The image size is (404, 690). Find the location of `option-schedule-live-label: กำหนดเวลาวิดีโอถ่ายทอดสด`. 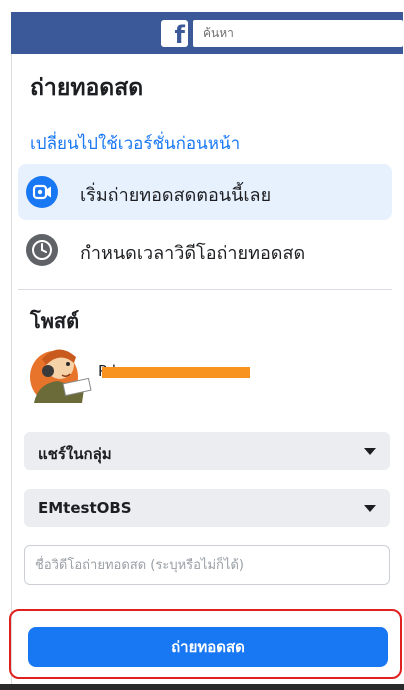

option-schedule-live-label: กำหนดเวลาวิดีโอถ่ายทอดสด is located at coordinates (193, 253).